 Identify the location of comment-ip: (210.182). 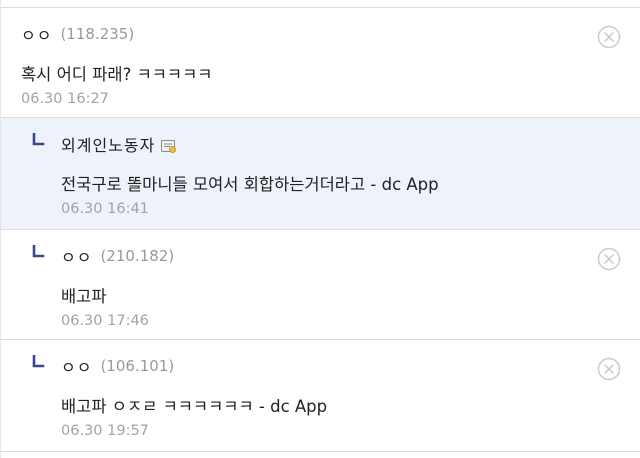
(137, 256).